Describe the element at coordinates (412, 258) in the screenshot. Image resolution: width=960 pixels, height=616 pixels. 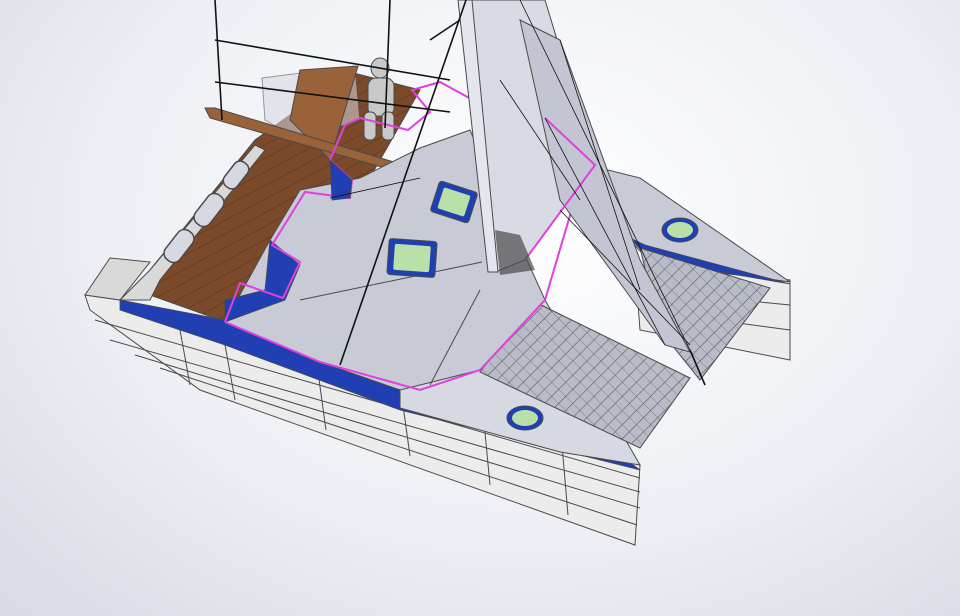
I see `forward-deck-hatch-glass` at that location.